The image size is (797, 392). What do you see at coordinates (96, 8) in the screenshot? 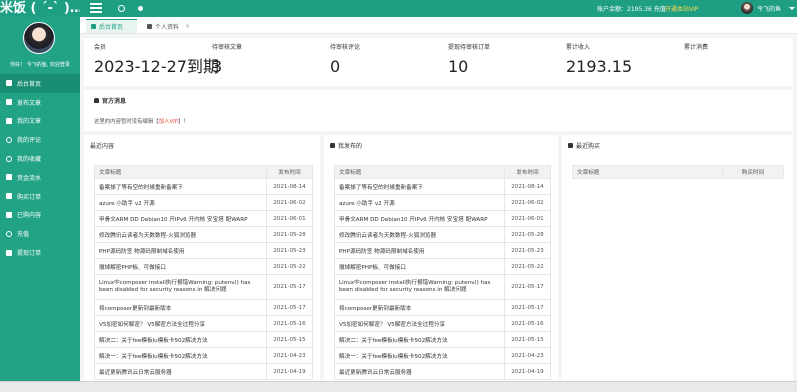
I see `menu-toggle-icon` at bounding box center [96, 8].